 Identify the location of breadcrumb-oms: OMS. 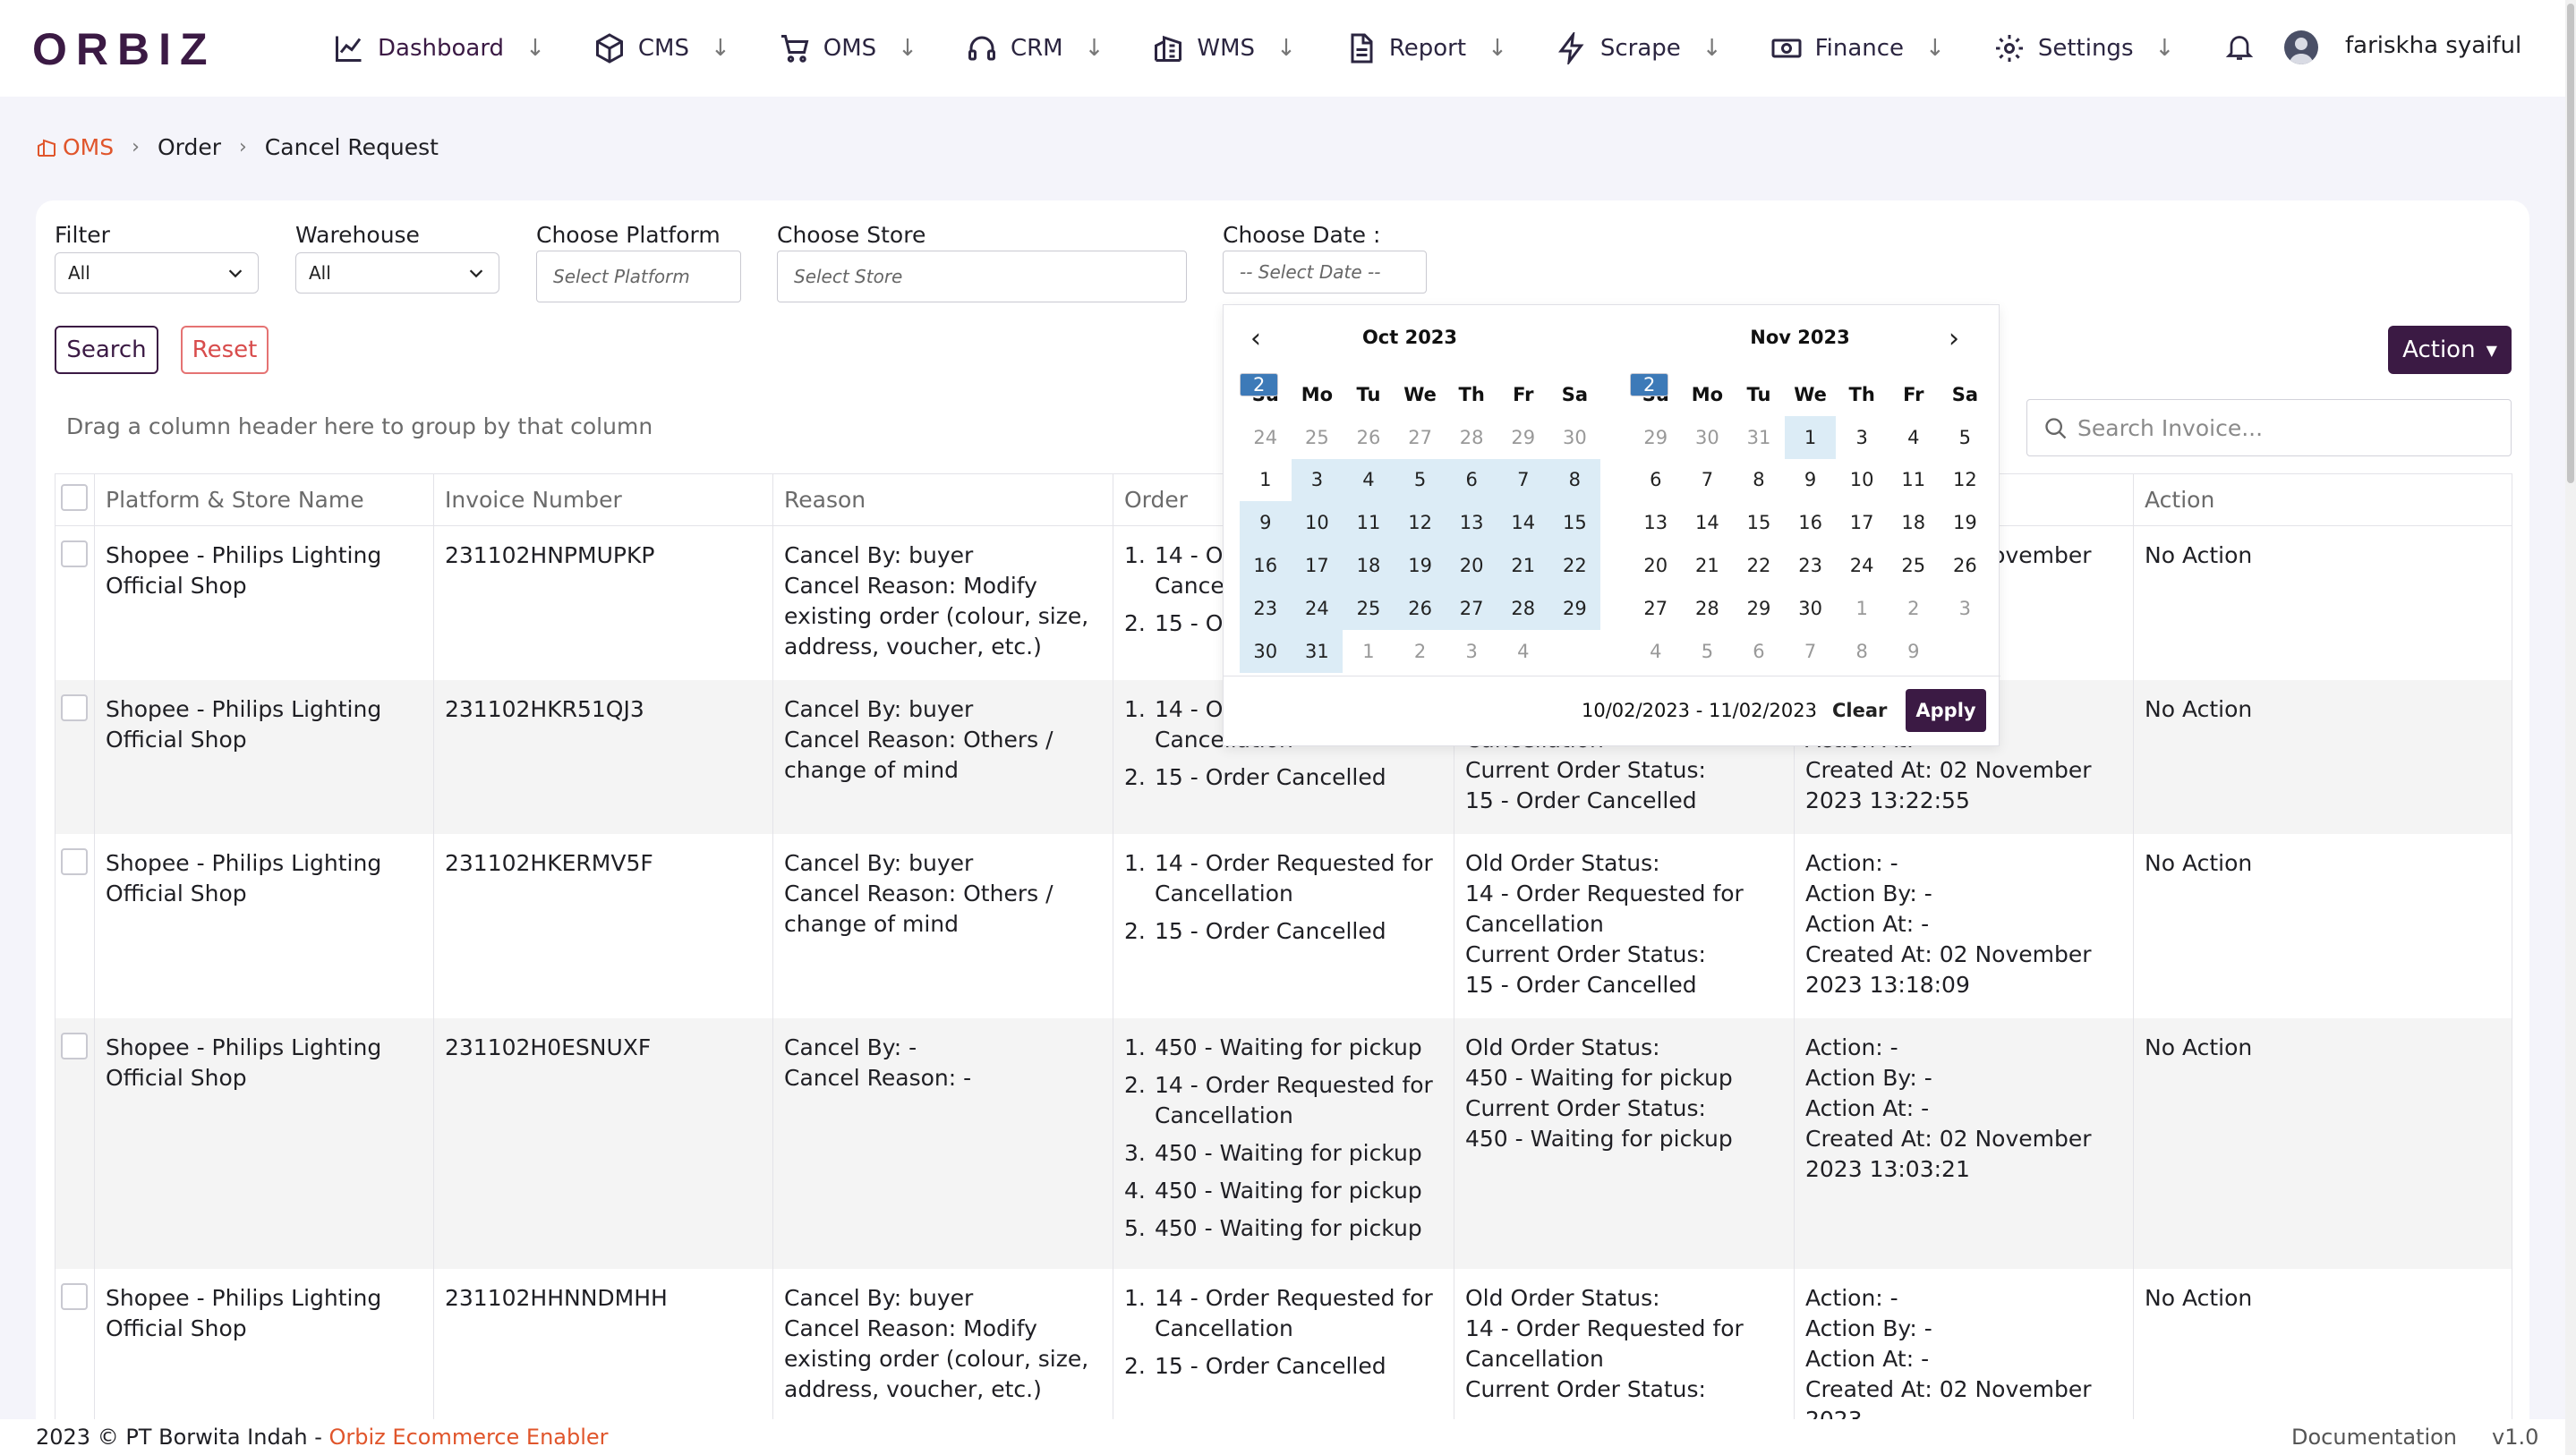
(75, 147).